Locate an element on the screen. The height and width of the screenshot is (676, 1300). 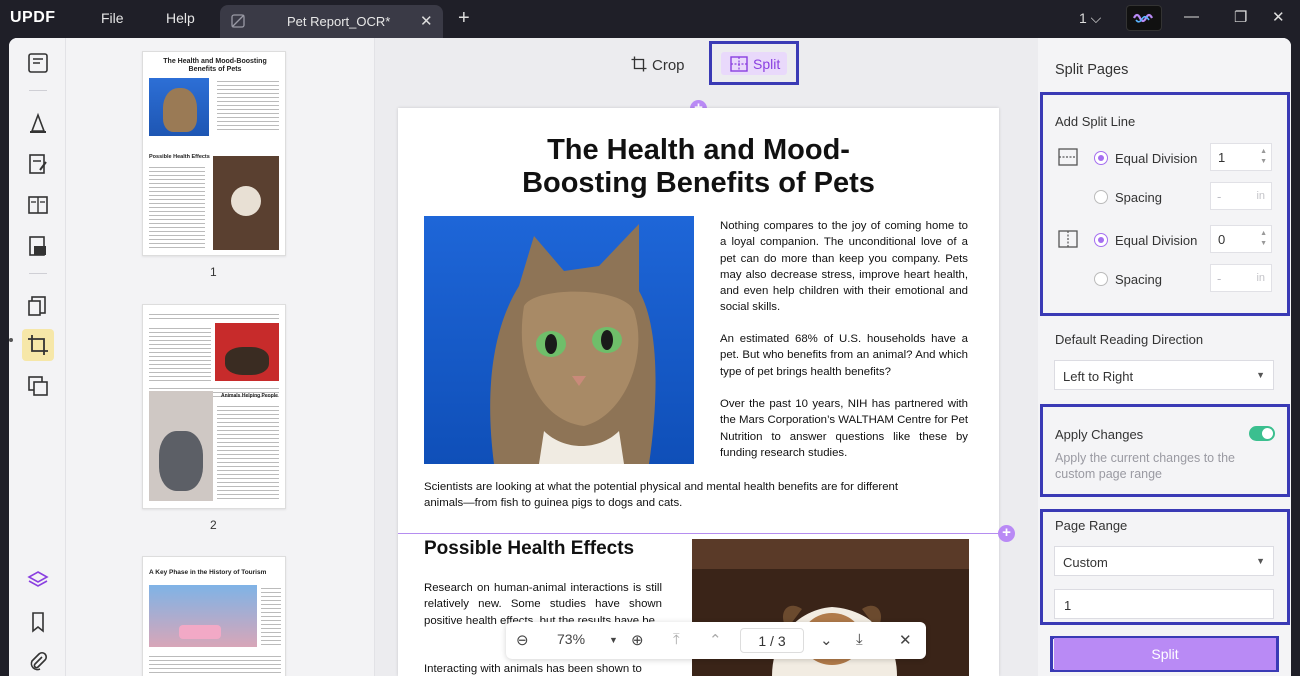
zoom-toolbar: ⊖ 73% ▼ ⊕ ⤒ ⌃ 1 / 3 ⌄ ⤓ ✕ is located at coordinates (716, 640).